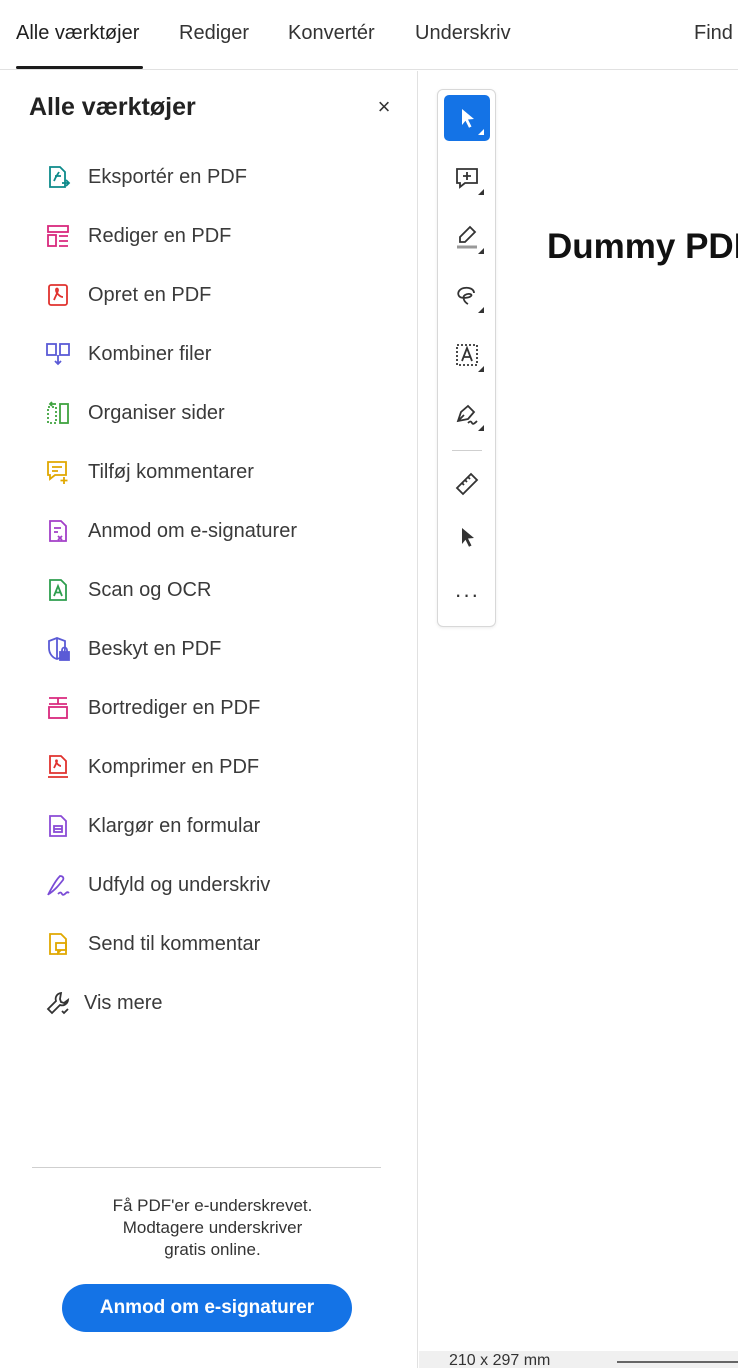 This screenshot has width=738, height=1368. What do you see at coordinates (713, 33) in the screenshot?
I see `find-button: Find` at bounding box center [713, 33].